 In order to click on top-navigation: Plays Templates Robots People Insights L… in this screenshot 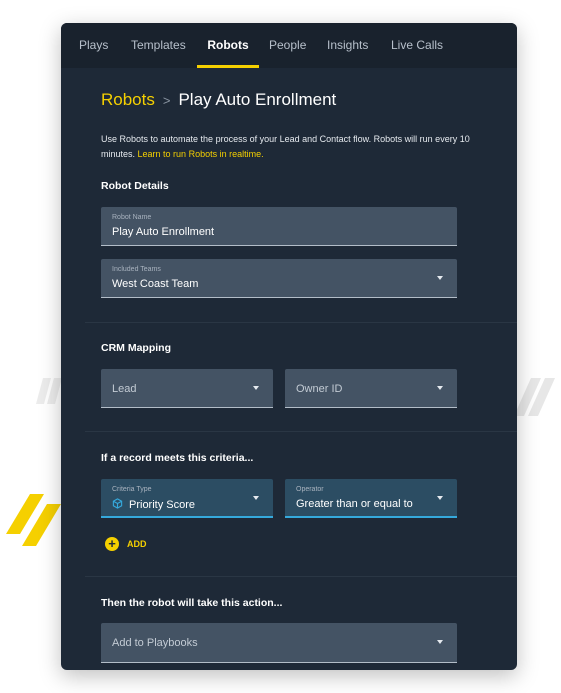, I will do `click(289, 45)`.